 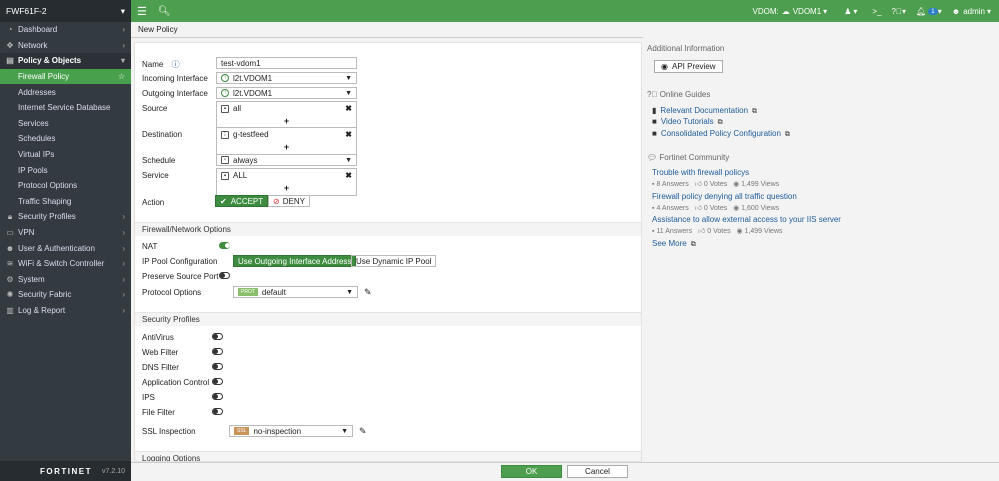 I want to click on name-input: test-vdom1, so click(x=286, y=63).